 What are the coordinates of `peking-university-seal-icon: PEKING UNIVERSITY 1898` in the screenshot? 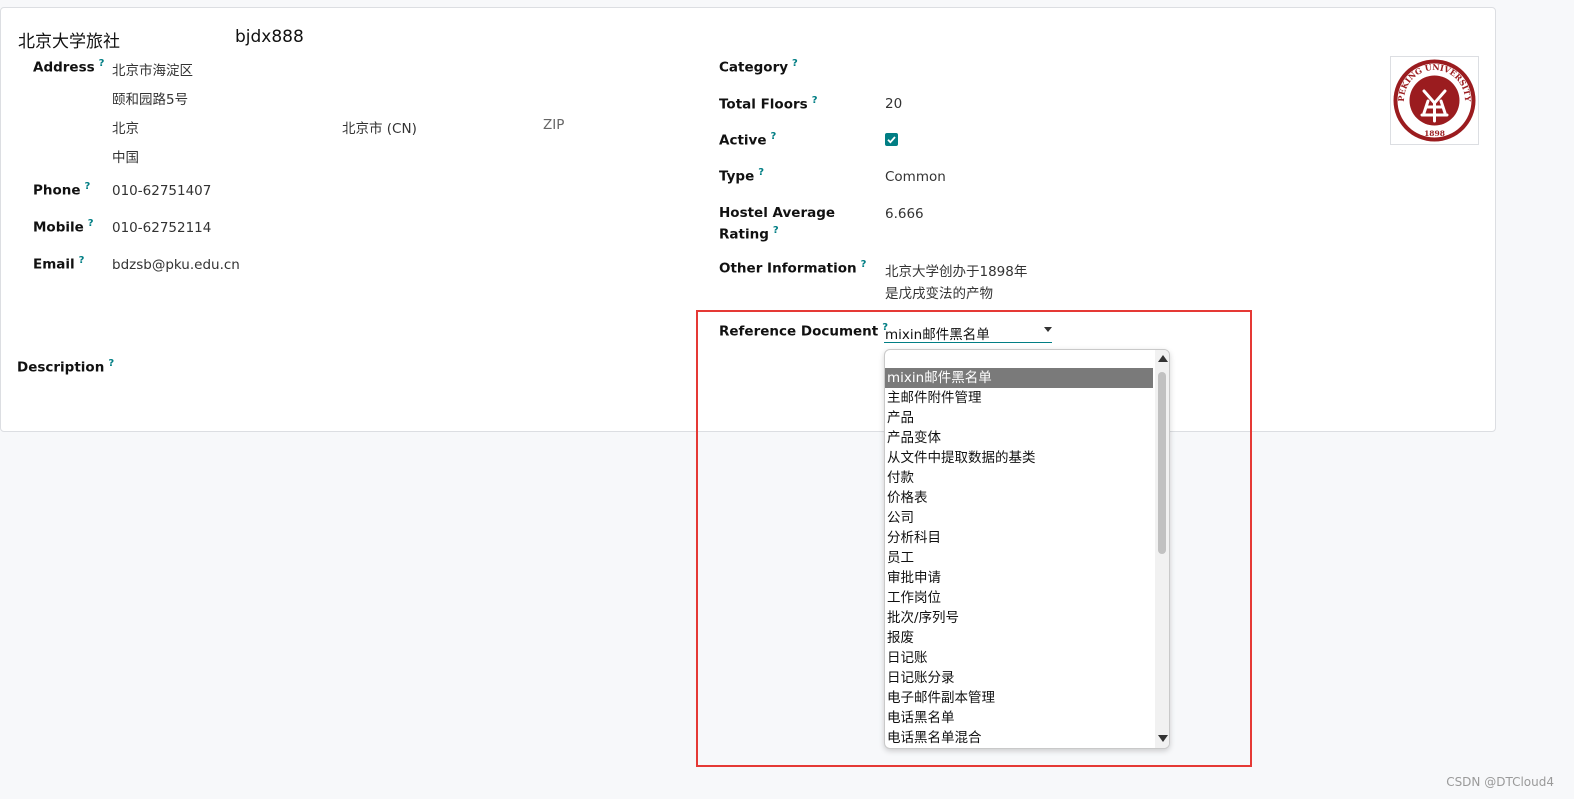 It's located at (1434, 100).